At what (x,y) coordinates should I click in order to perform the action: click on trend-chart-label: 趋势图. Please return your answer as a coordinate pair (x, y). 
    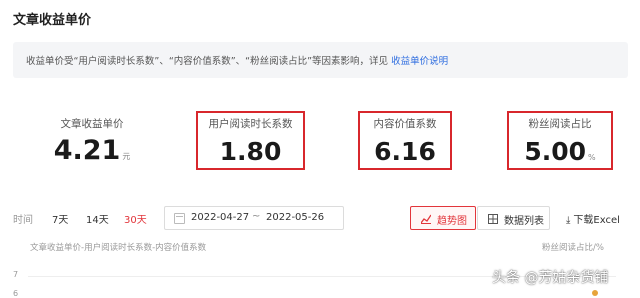
    Looking at the image, I should click on (452, 221).